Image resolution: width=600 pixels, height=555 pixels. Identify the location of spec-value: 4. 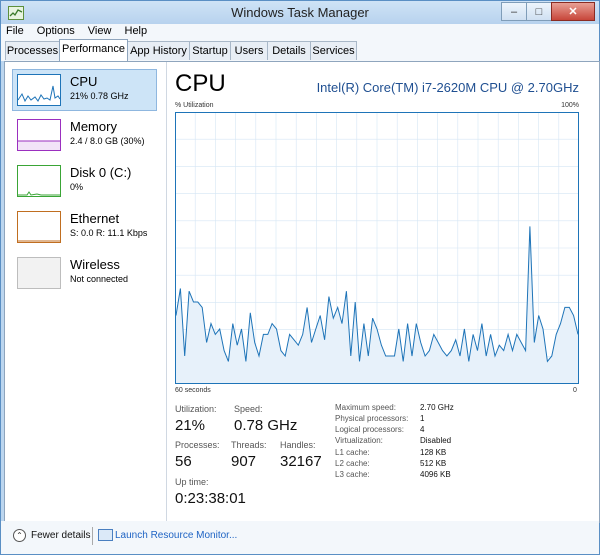
(422, 429).